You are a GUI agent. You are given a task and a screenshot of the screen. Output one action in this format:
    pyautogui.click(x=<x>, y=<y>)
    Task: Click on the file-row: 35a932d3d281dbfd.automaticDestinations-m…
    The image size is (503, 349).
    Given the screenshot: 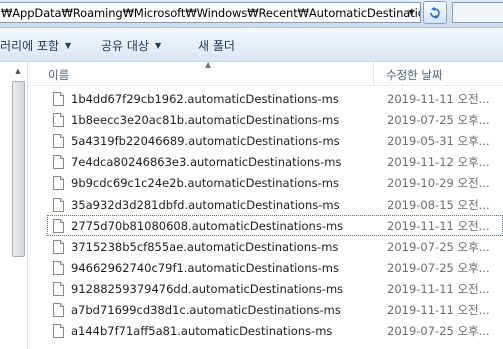 What is the action you would take?
    pyautogui.click(x=275, y=204)
    